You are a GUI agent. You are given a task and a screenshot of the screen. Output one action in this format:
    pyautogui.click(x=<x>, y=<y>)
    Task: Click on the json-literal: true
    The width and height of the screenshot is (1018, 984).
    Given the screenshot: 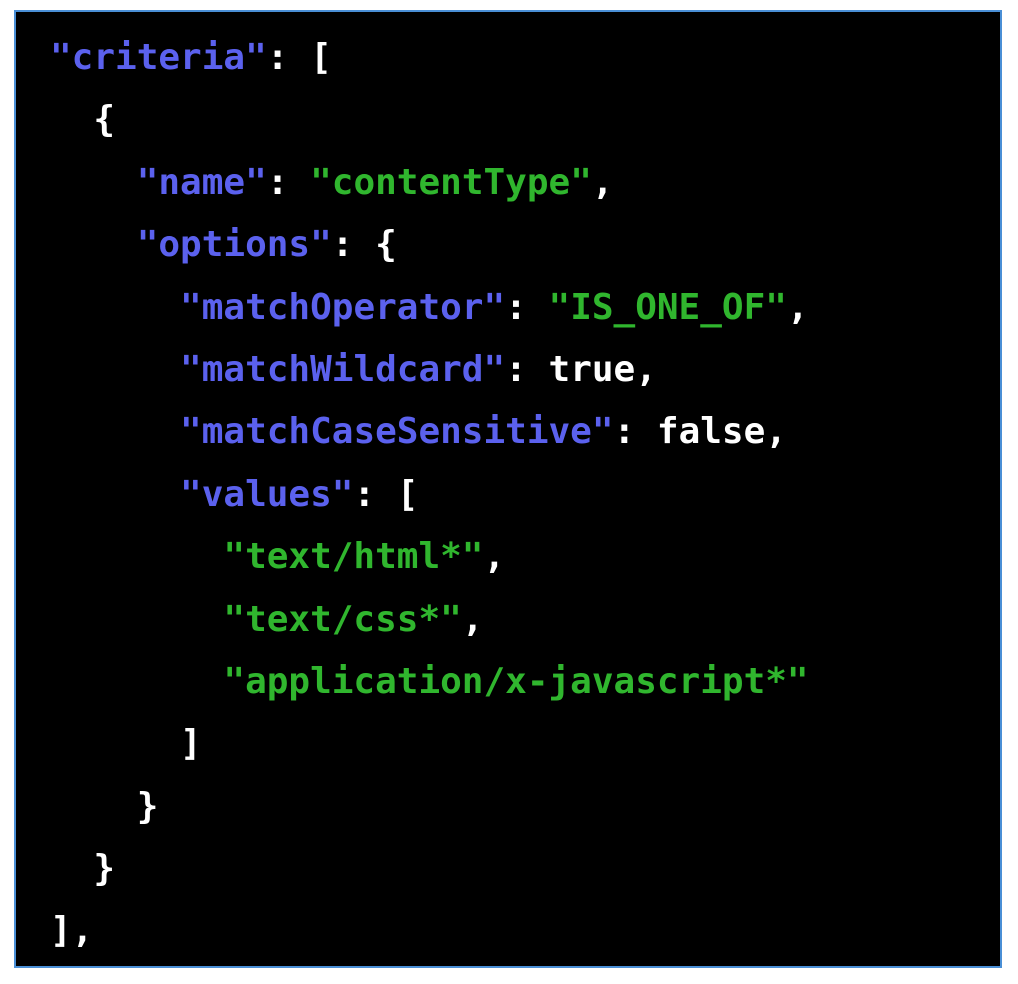 What is the action you would take?
    pyautogui.click(x=592, y=369)
    